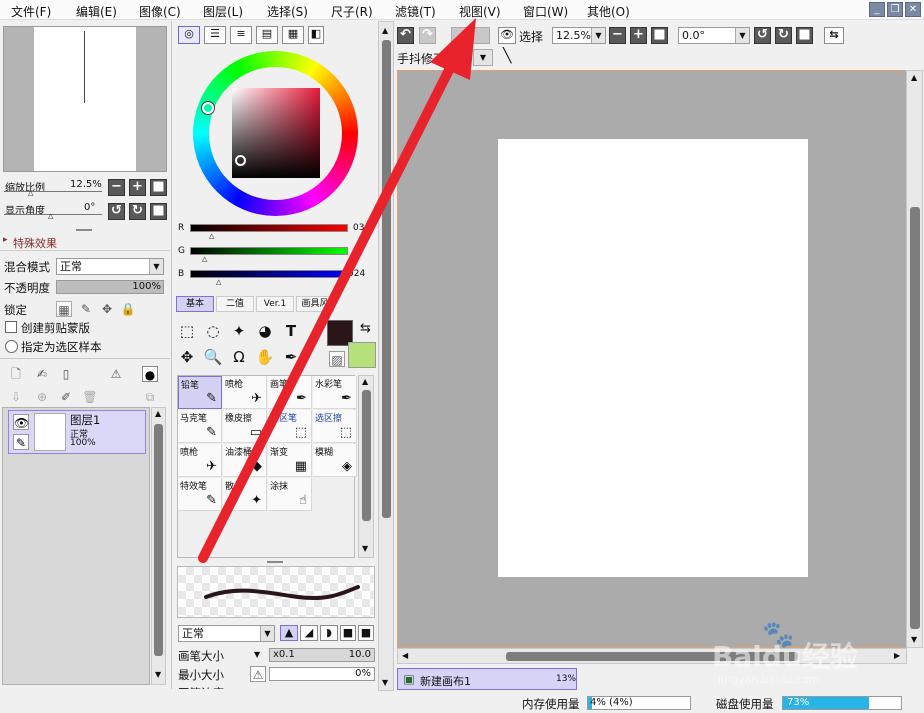 The height and width of the screenshot is (713, 924). I want to click on expand-icon: ▸, so click(5, 240).